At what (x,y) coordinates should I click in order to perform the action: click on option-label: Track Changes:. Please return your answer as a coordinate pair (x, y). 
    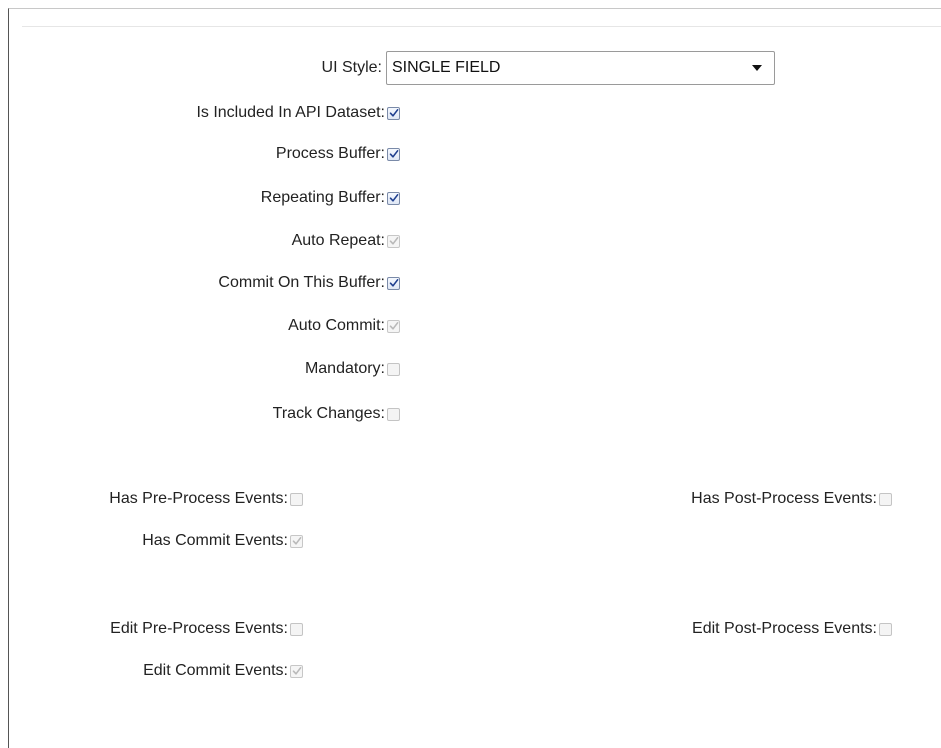
    Looking at the image, I should click on (328, 413).